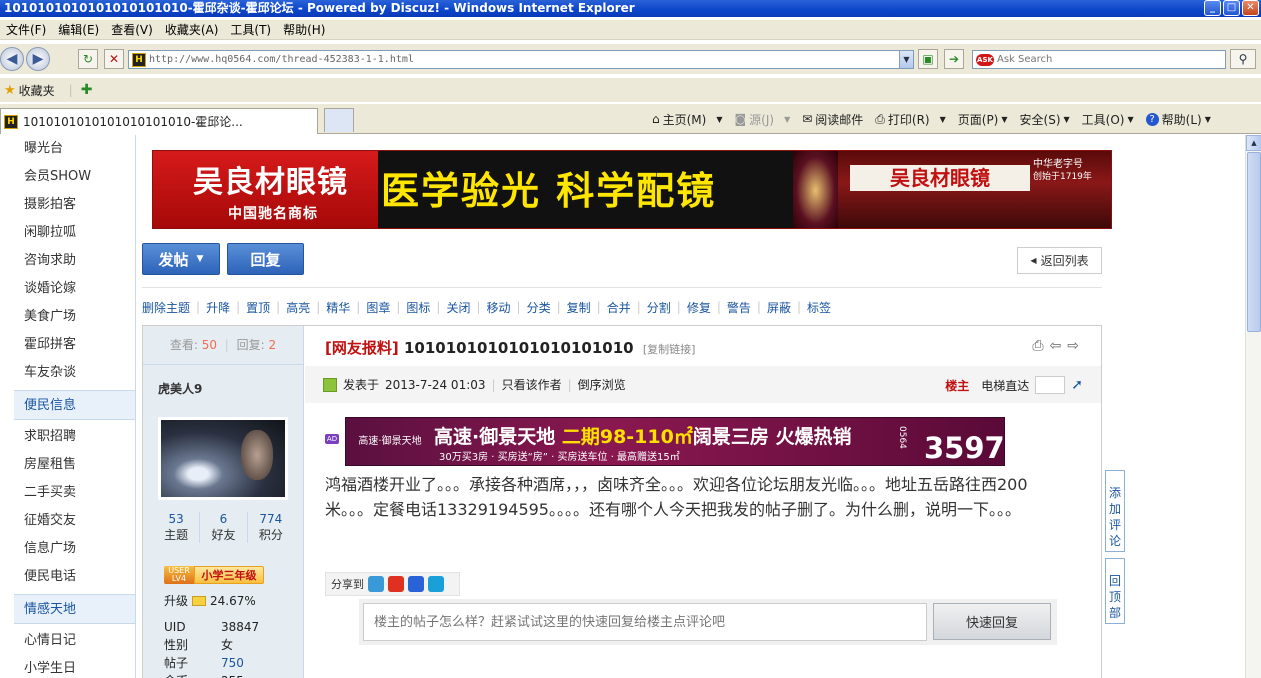 This screenshot has width=1261, height=678. What do you see at coordinates (181, 259) in the screenshot?
I see `new-post-button: 发帖 ▼` at bounding box center [181, 259].